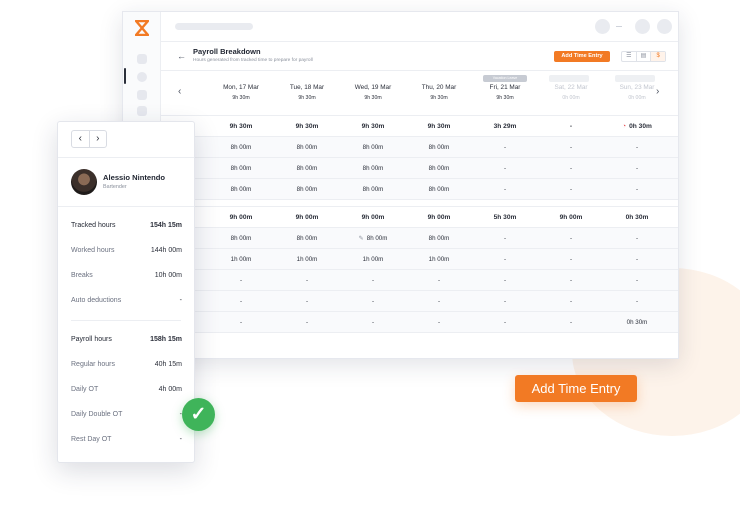 This screenshot has width=740, height=522. What do you see at coordinates (582, 56) in the screenshot?
I see `add-time-entry-button: Add Time Entry` at bounding box center [582, 56].